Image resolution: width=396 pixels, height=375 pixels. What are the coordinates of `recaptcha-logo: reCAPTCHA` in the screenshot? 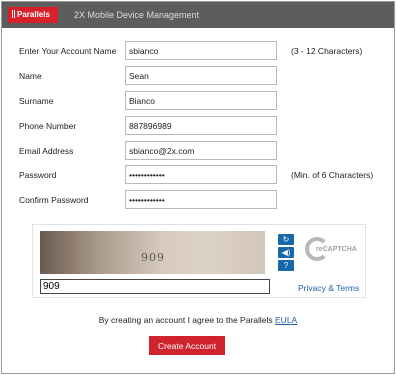 It's located at (332, 251).